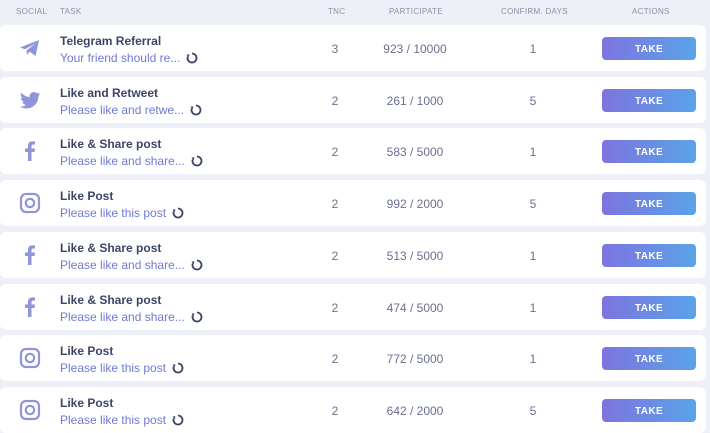 Image resolution: width=710 pixels, height=433 pixels. I want to click on tnc-value: 3, so click(335, 49).